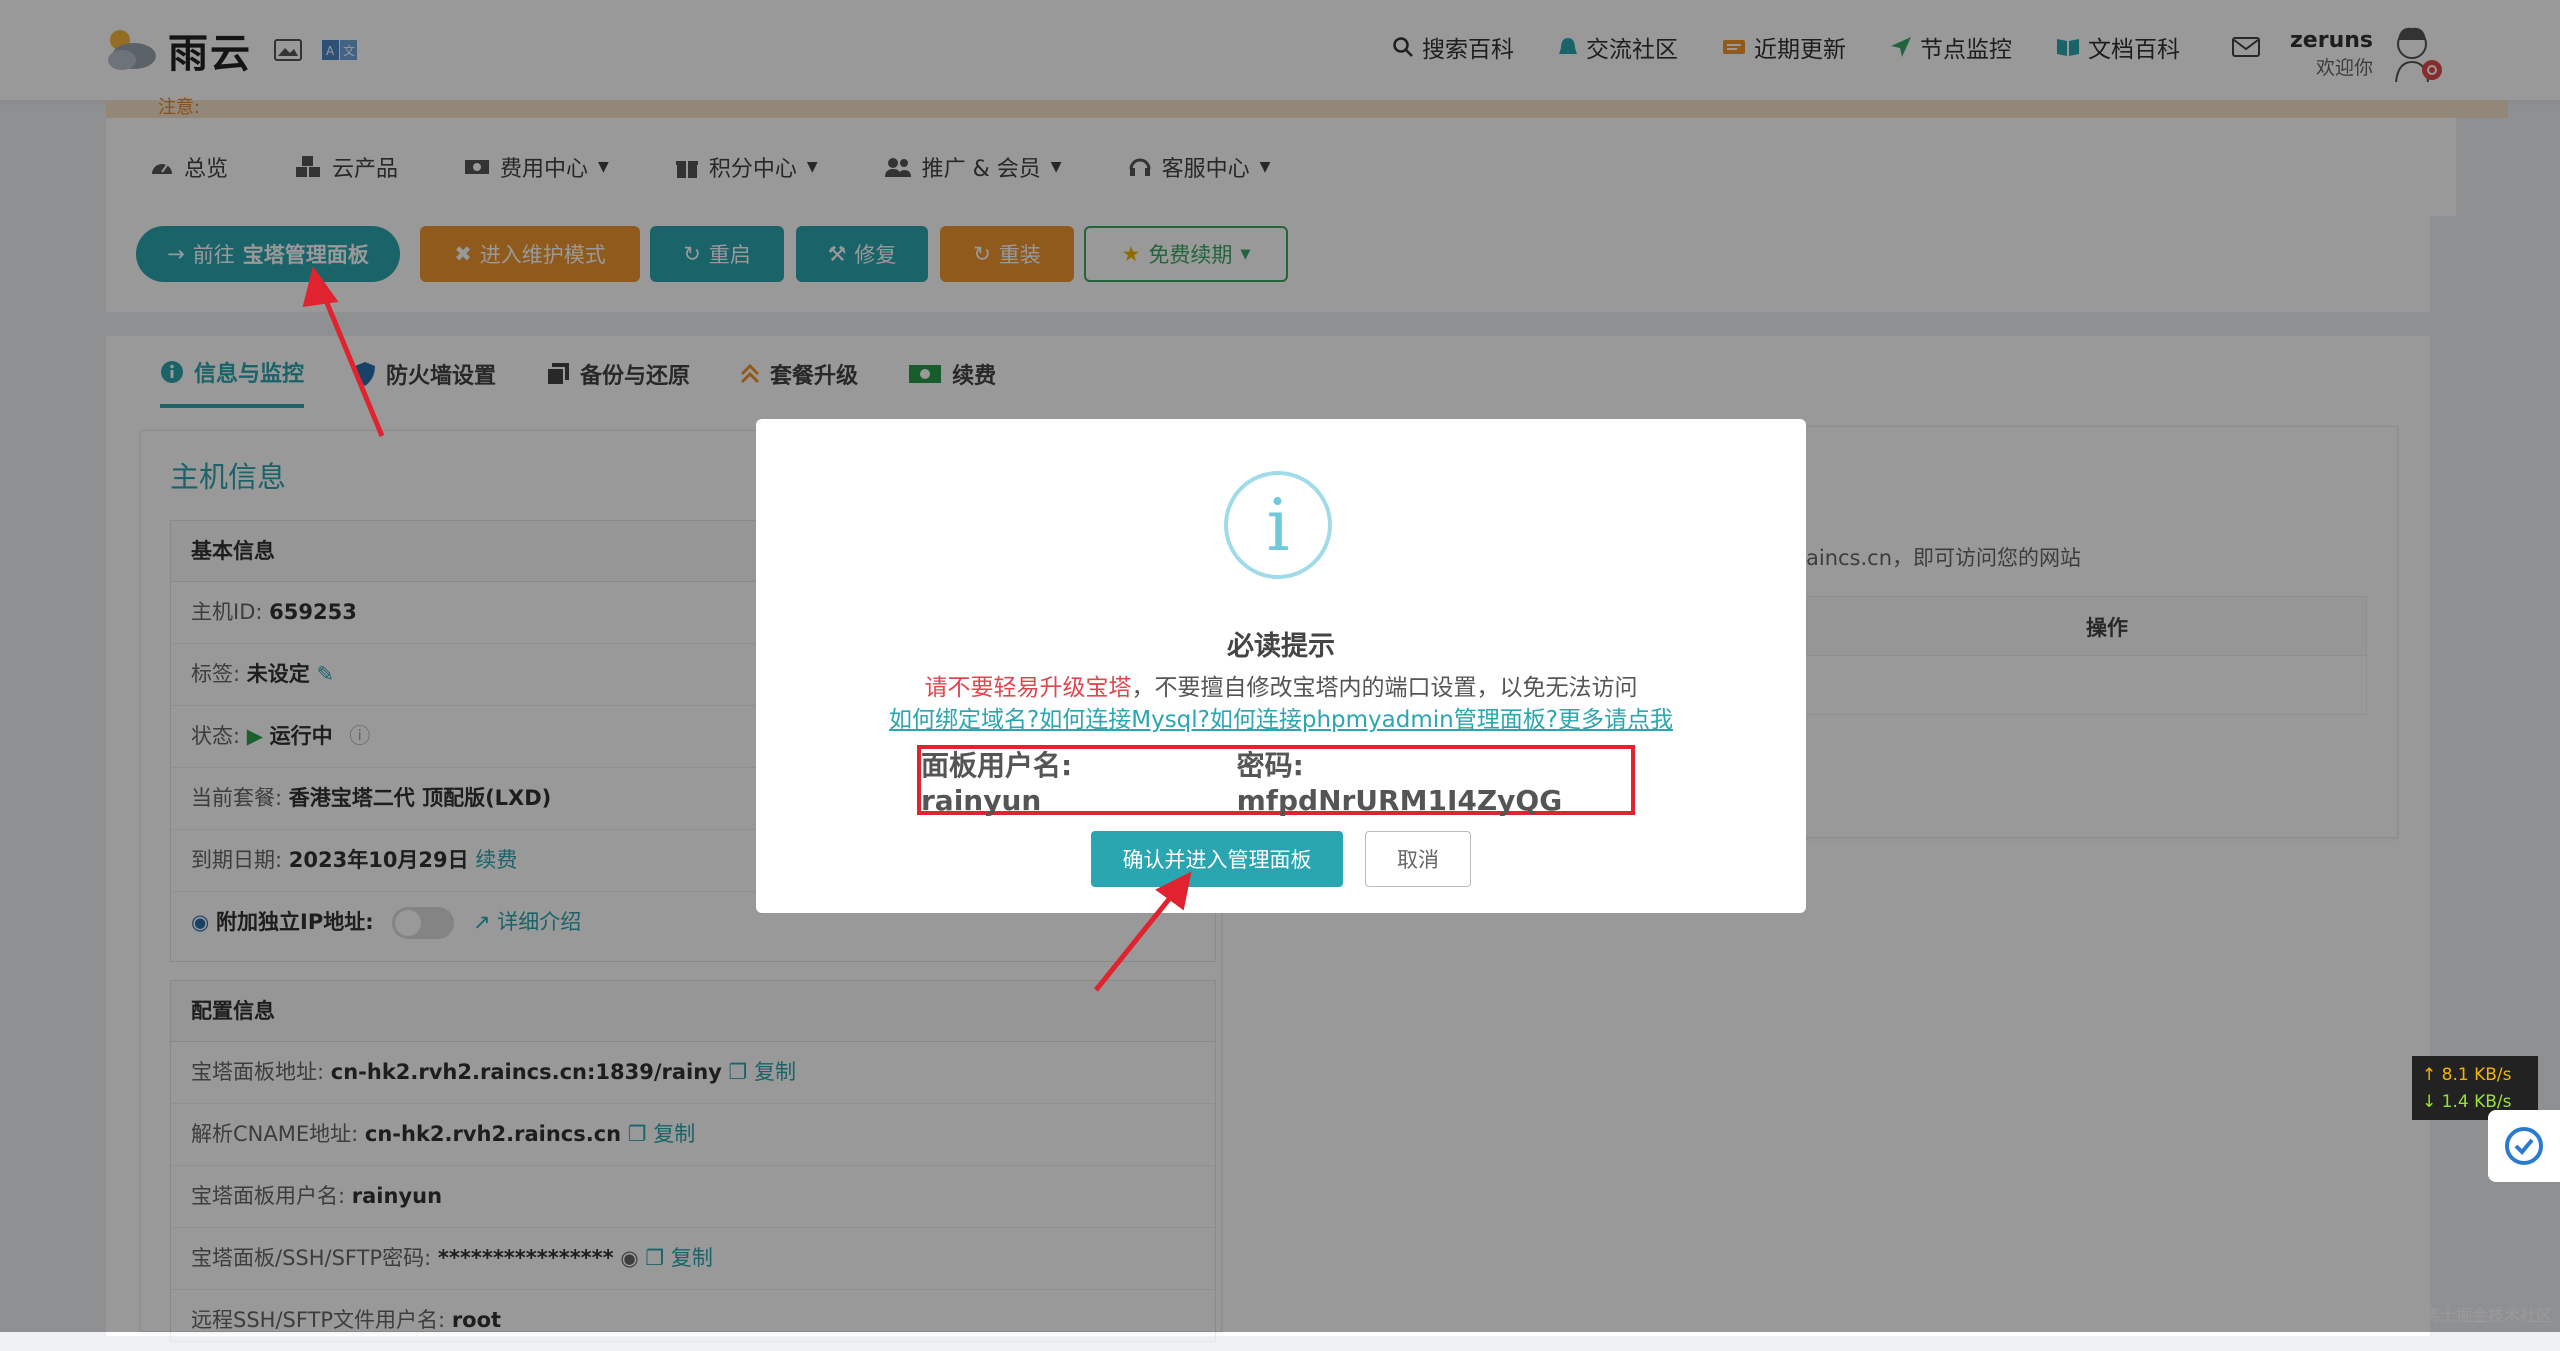  Describe the element at coordinates (1278, 525) in the screenshot. I see `info-icon: i` at that location.